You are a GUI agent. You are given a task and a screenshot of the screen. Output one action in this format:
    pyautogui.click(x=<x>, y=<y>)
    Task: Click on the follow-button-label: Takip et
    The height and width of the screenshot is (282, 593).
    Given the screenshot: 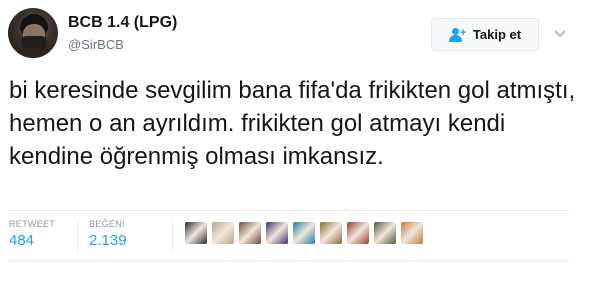 What is the action you would take?
    pyautogui.click(x=497, y=34)
    